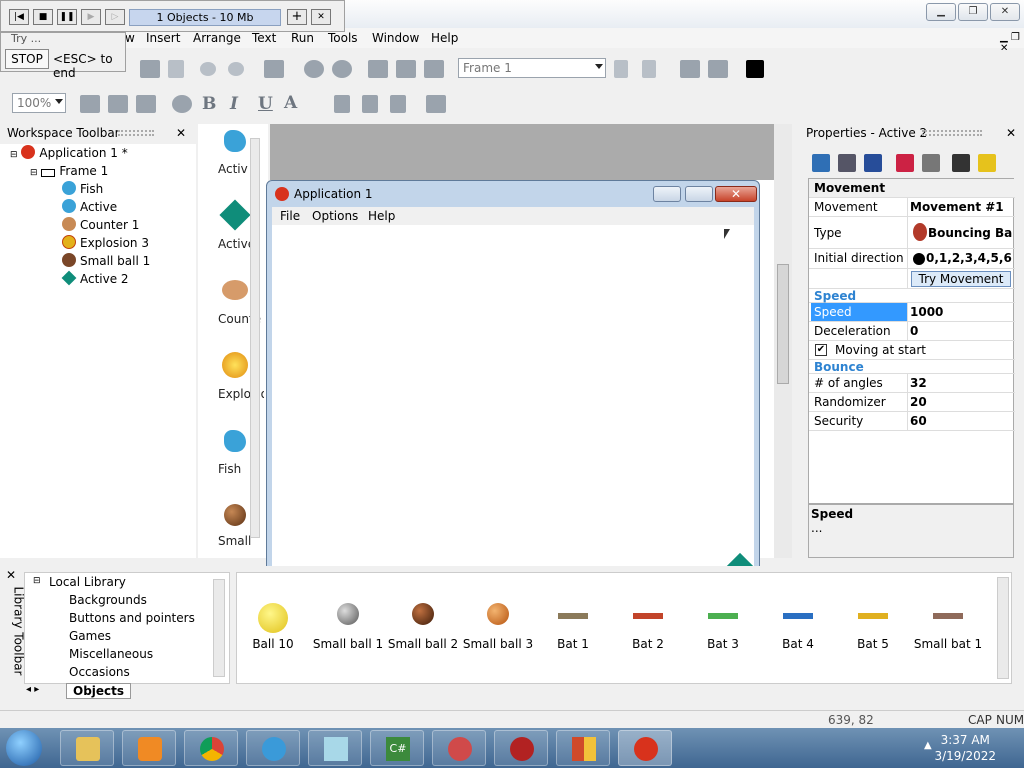 Image resolution: width=1024 pixels, height=768 pixels. What do you see at coordinates (348, 612) in the screenshot?
I see `library-object: Small ball 1` at bounding box center [348, 612].